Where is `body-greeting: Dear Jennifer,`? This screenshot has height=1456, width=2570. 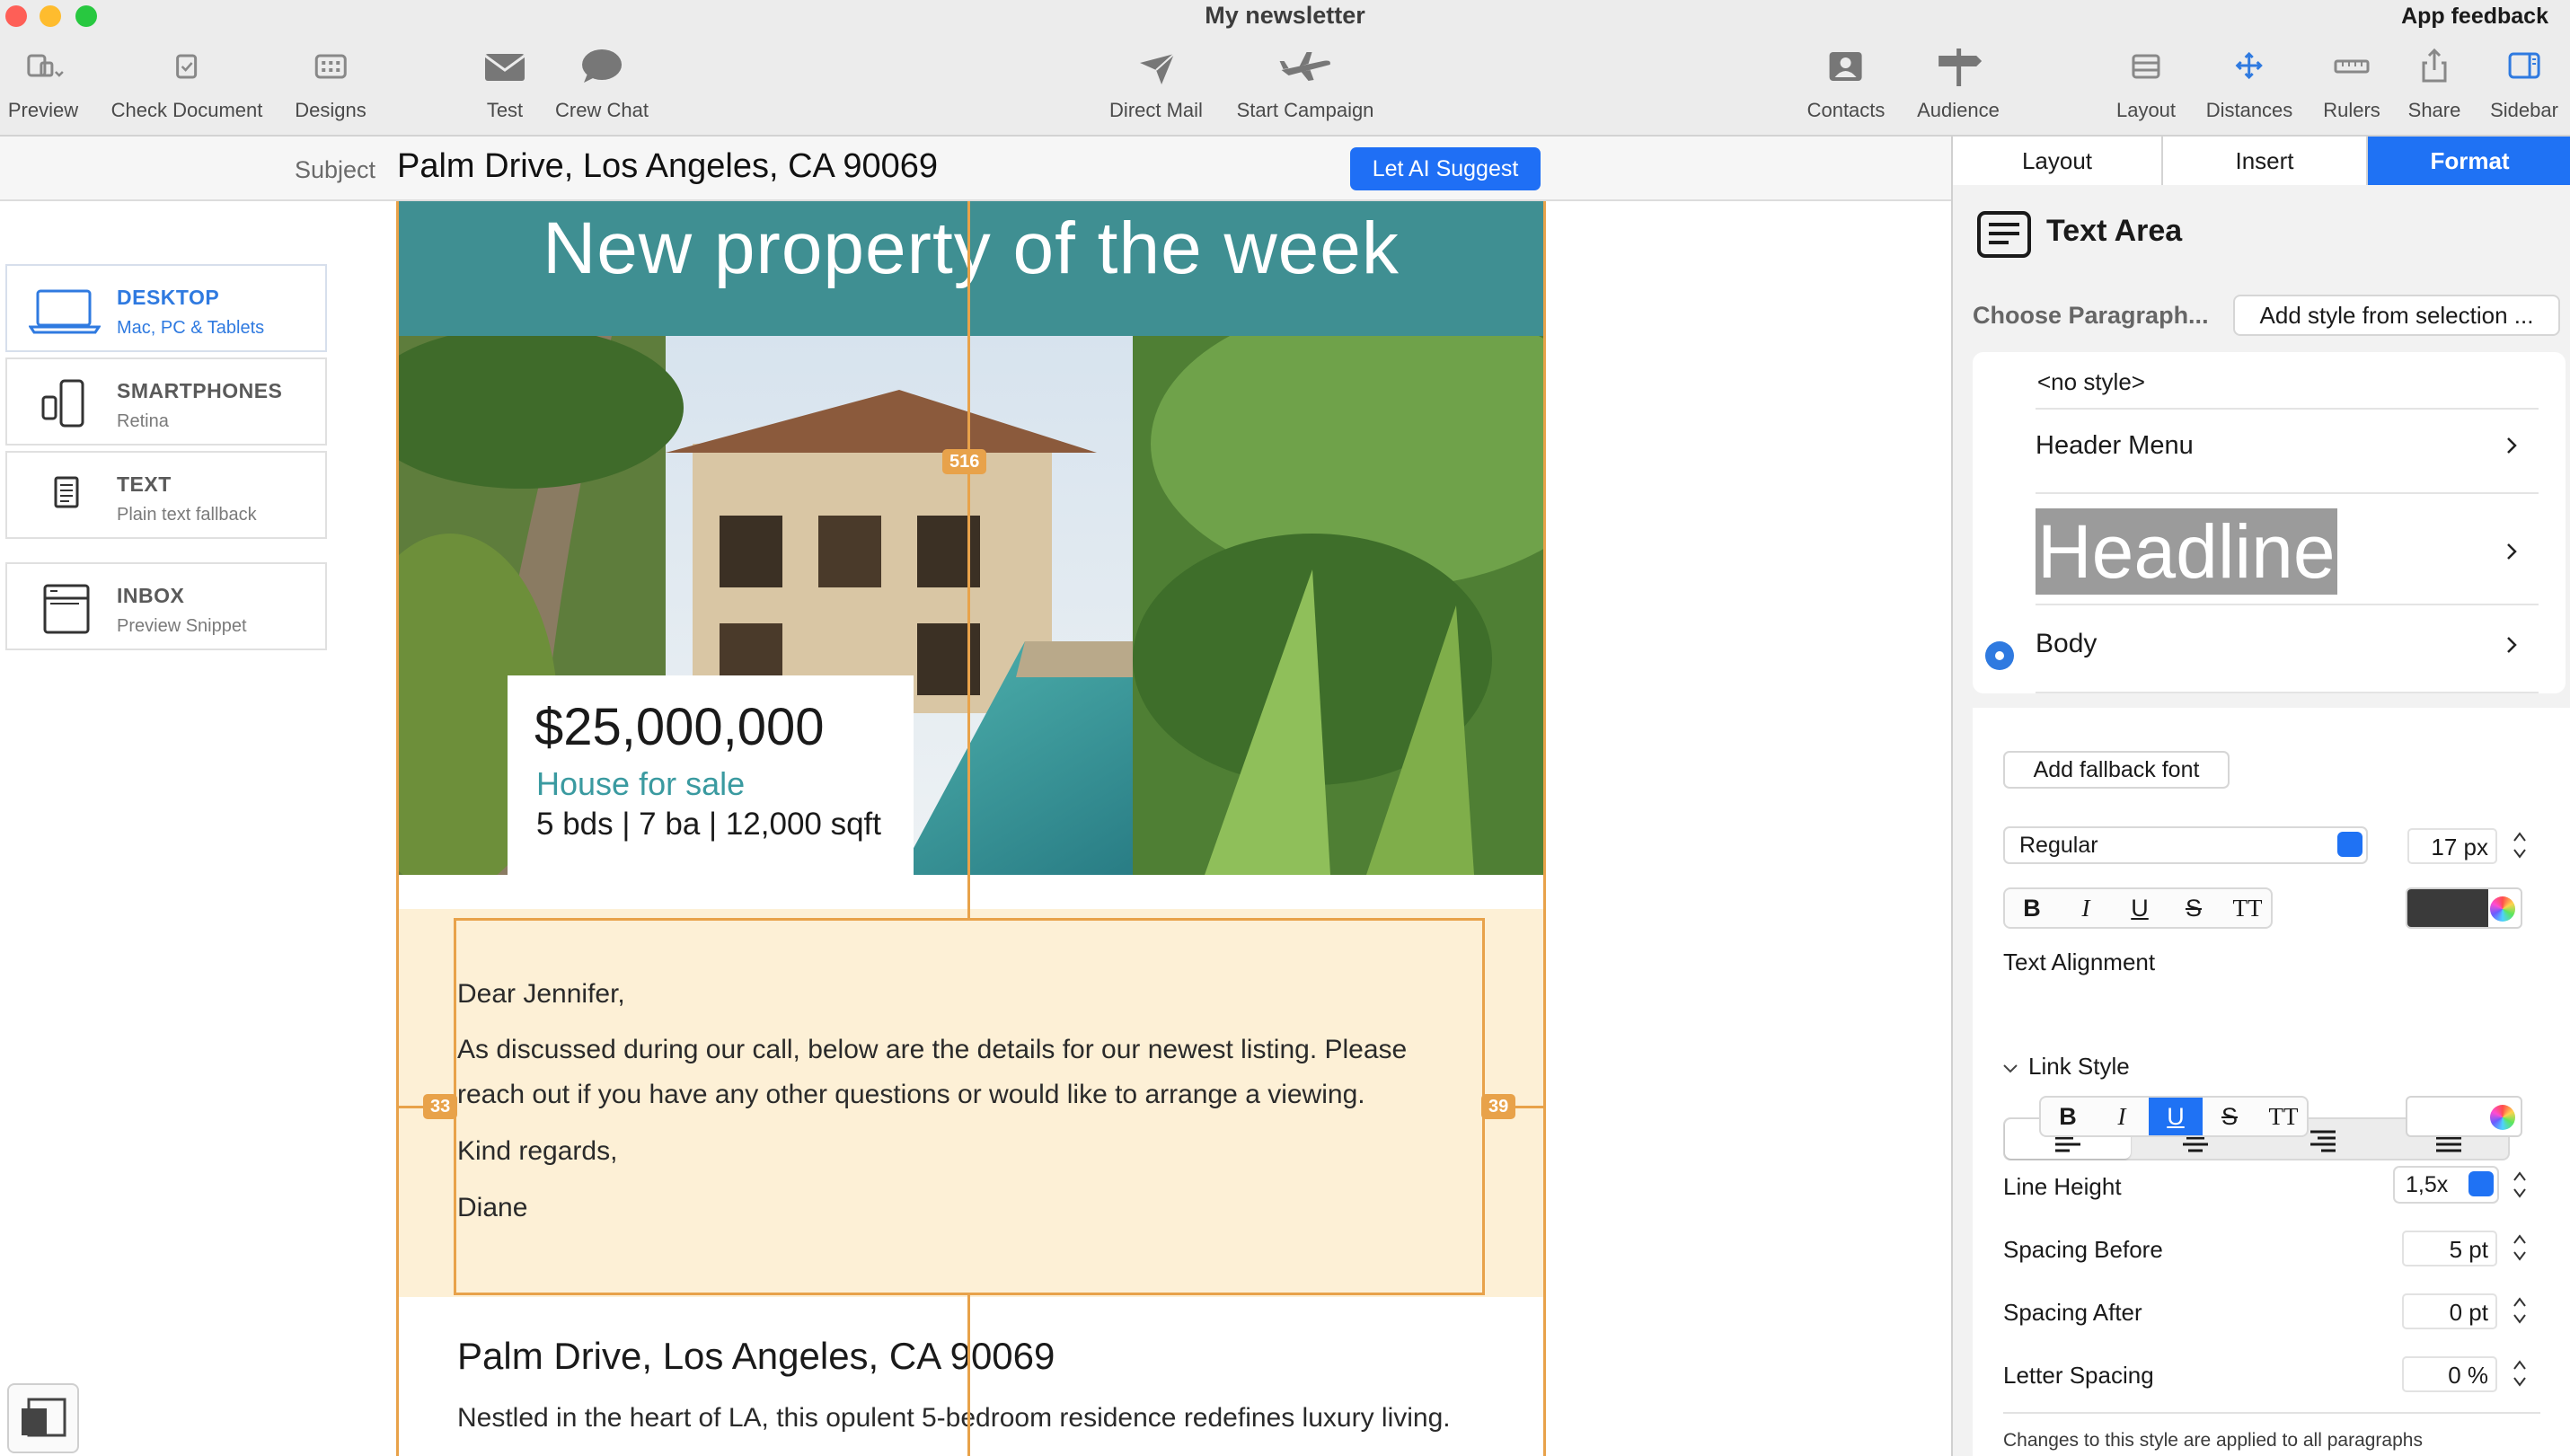 body-greeting: Dear Jennifer, is located at coordinates (541, 994).